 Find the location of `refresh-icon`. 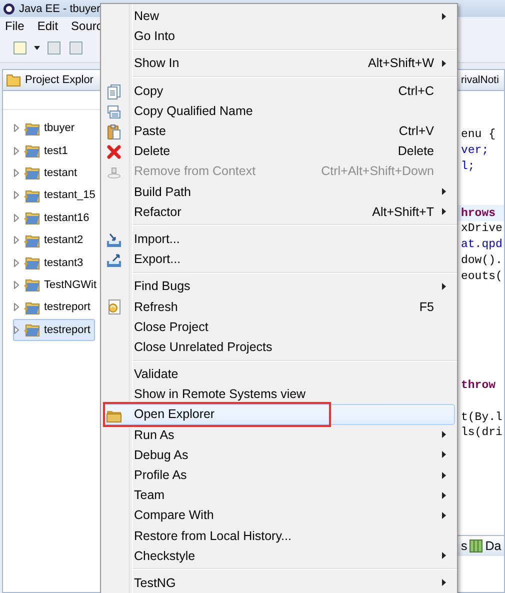

refresh-icon is located at coordinates (114, 307).